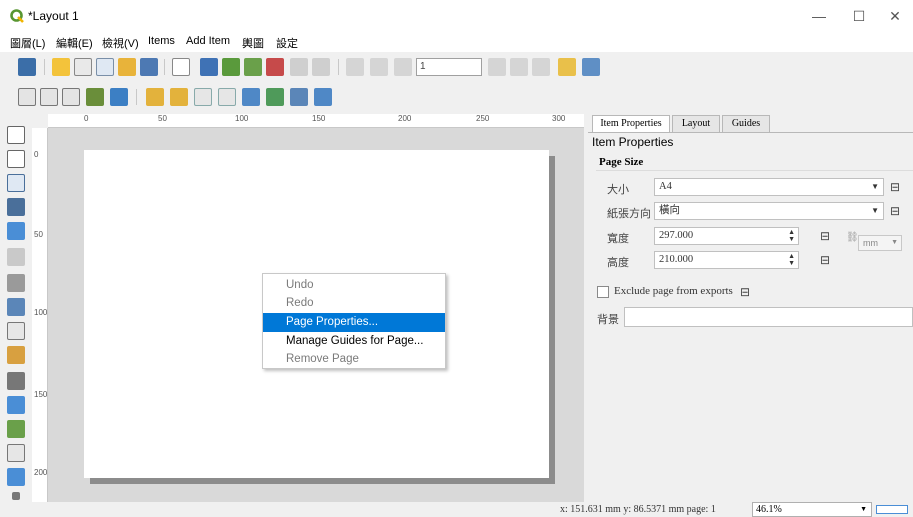  What do you see at coordinates (746, 123) in the screenshot?
I see `tab-guides: Guides` at bounding box center [746, 123].